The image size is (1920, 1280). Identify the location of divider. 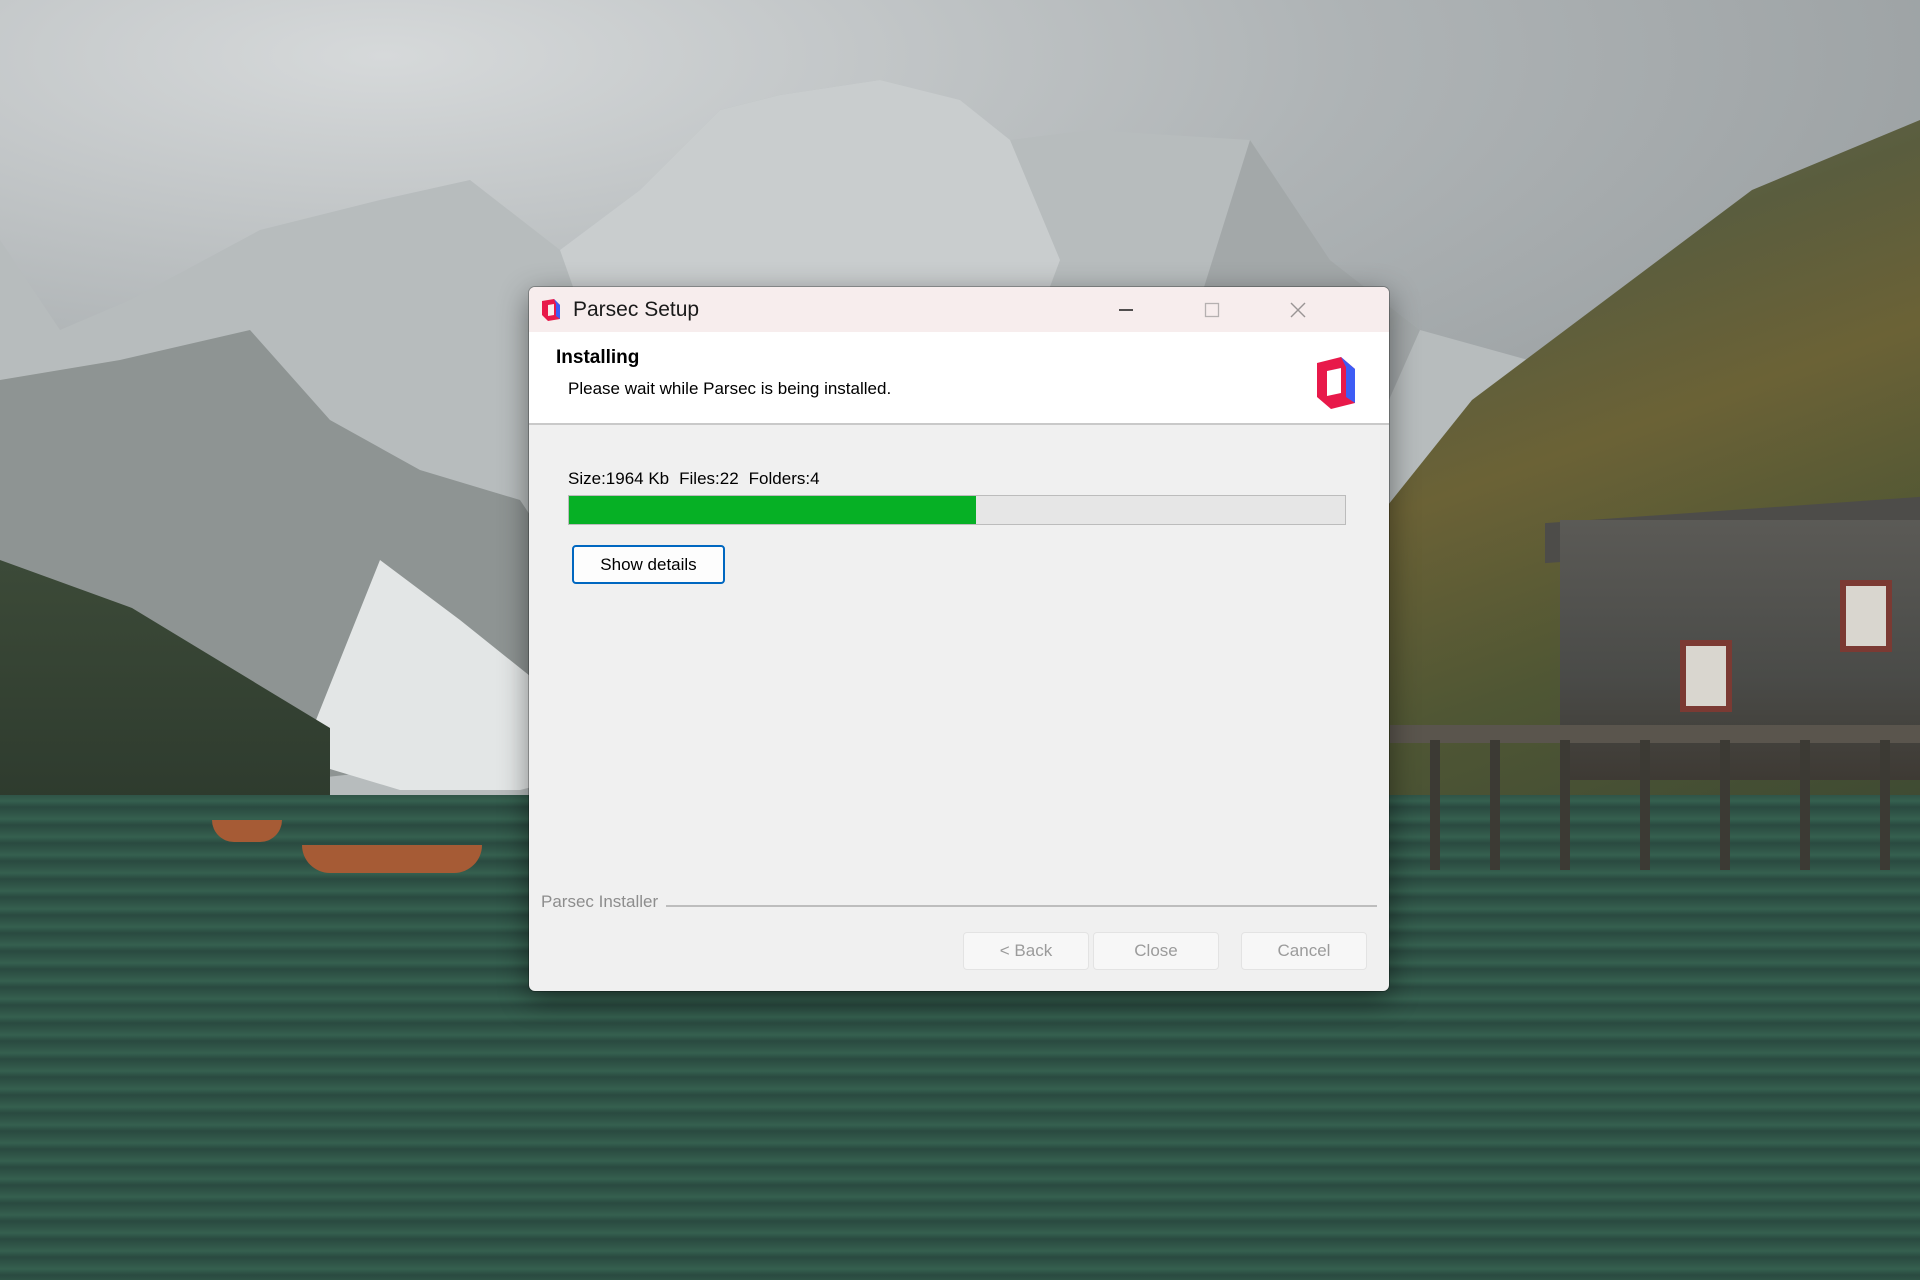
(959, 906).